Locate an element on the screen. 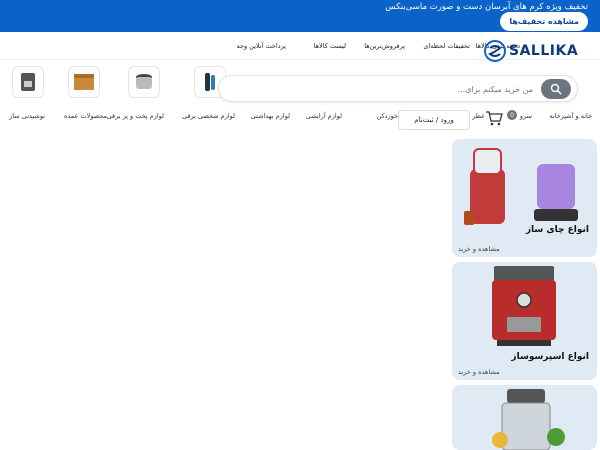 The image size is (600, 450). espresso-machine-icon is located at coordinates (28, 82).